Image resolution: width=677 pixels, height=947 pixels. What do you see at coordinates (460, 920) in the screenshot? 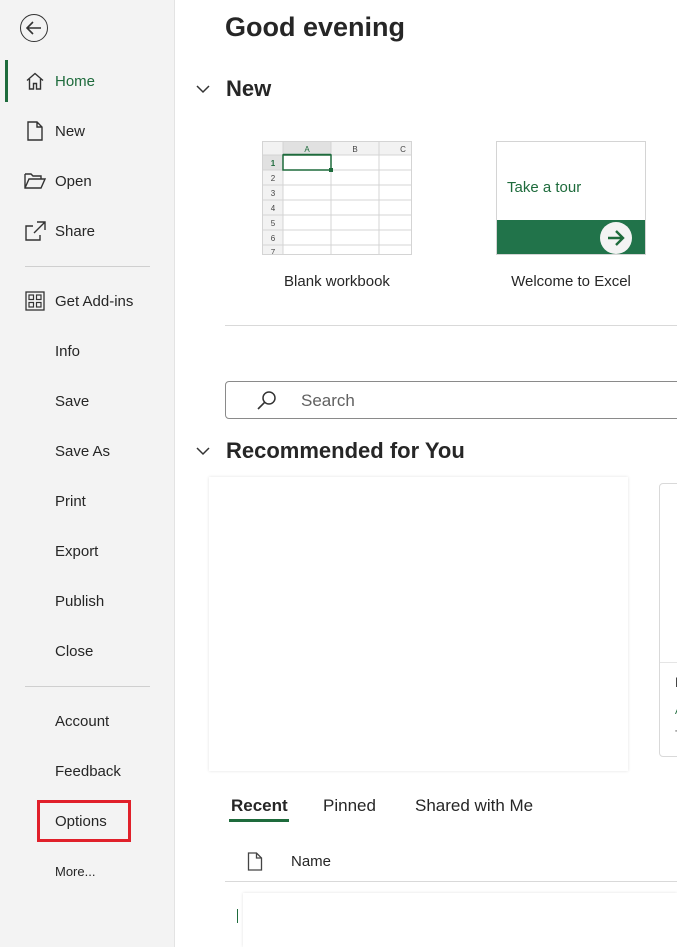
I see `file-list-row` at bounding box center [460, 920].